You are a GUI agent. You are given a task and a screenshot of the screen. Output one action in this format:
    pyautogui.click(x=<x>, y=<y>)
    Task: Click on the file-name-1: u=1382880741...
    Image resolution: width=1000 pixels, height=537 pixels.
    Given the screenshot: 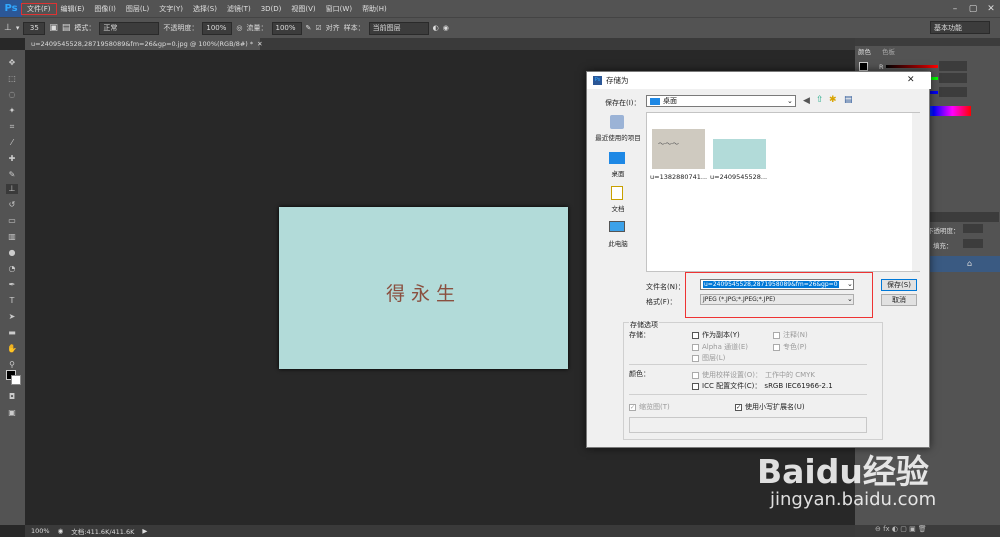 What is the action you would take?
    pyautogui.click(x=678, y=177)
    